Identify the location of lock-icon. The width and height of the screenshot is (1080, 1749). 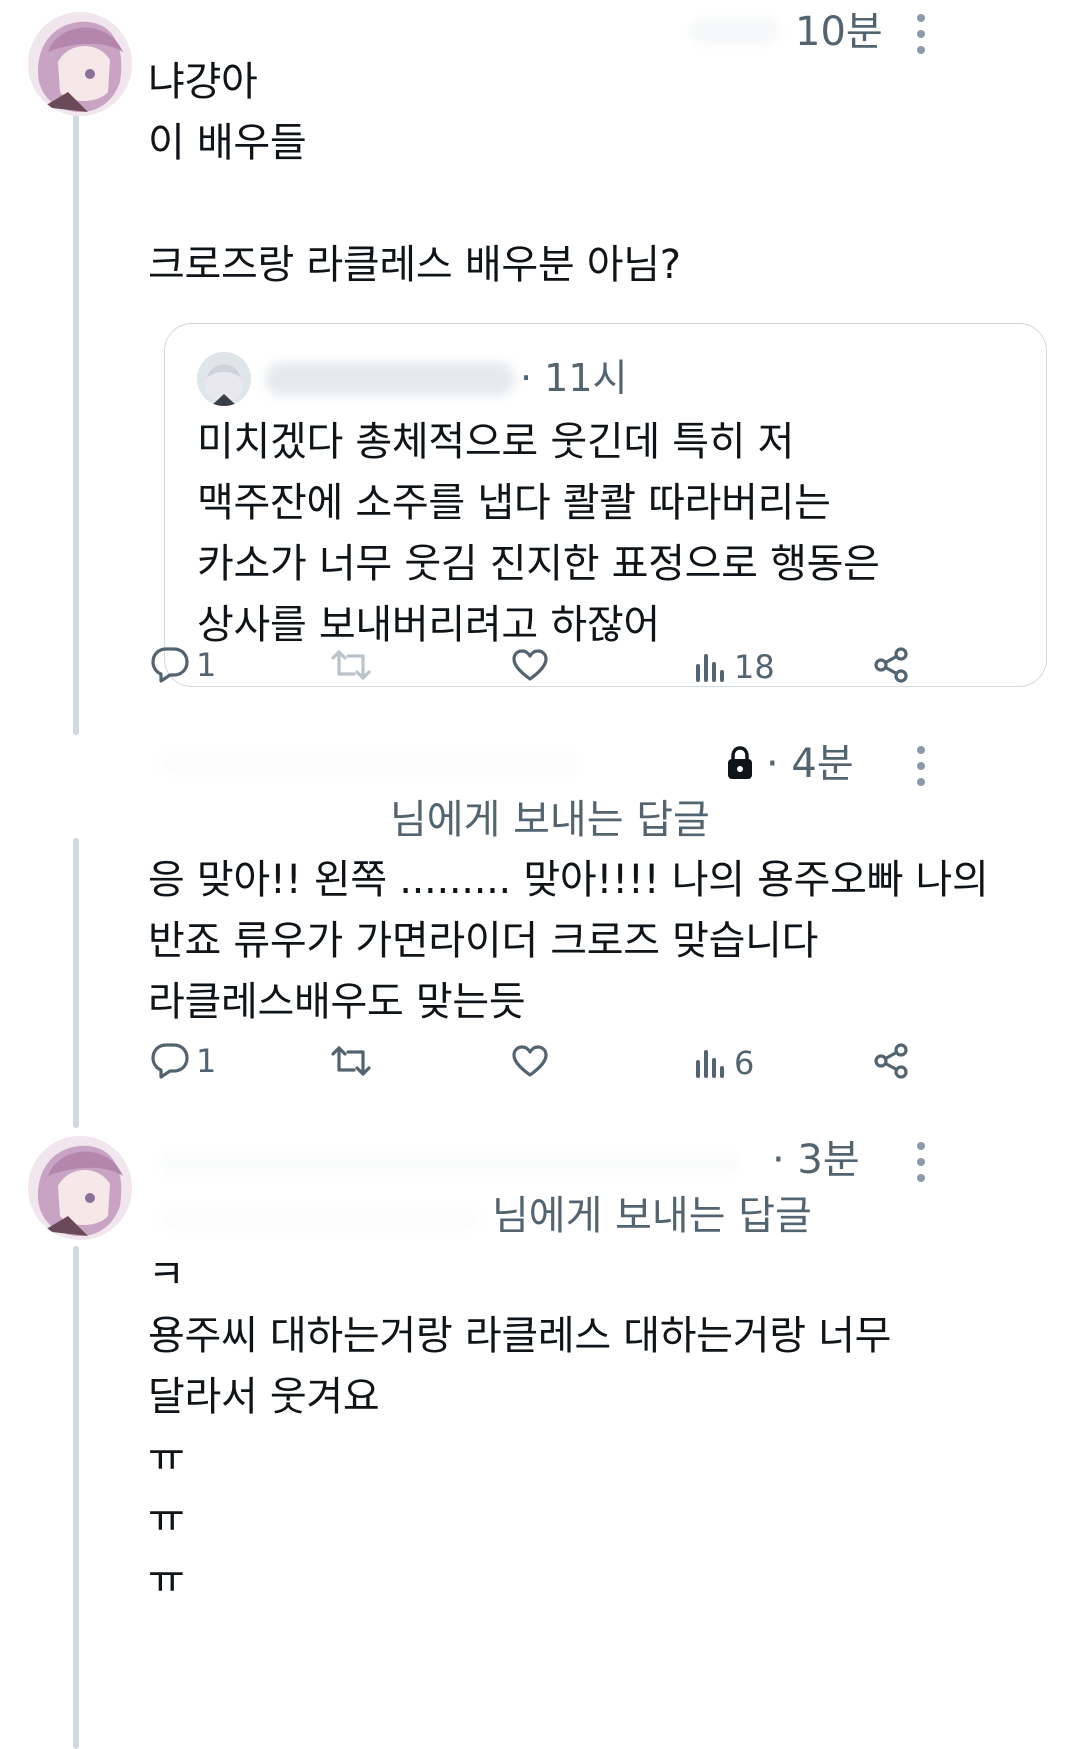
(740, 762).